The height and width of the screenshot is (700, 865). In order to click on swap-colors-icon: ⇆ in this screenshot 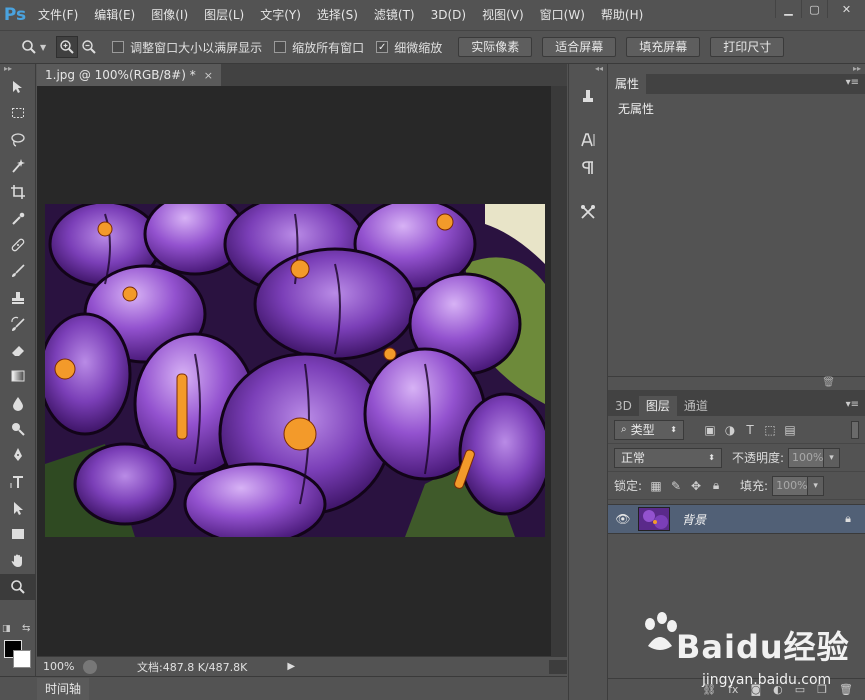, I will do `click(26, 628)`.